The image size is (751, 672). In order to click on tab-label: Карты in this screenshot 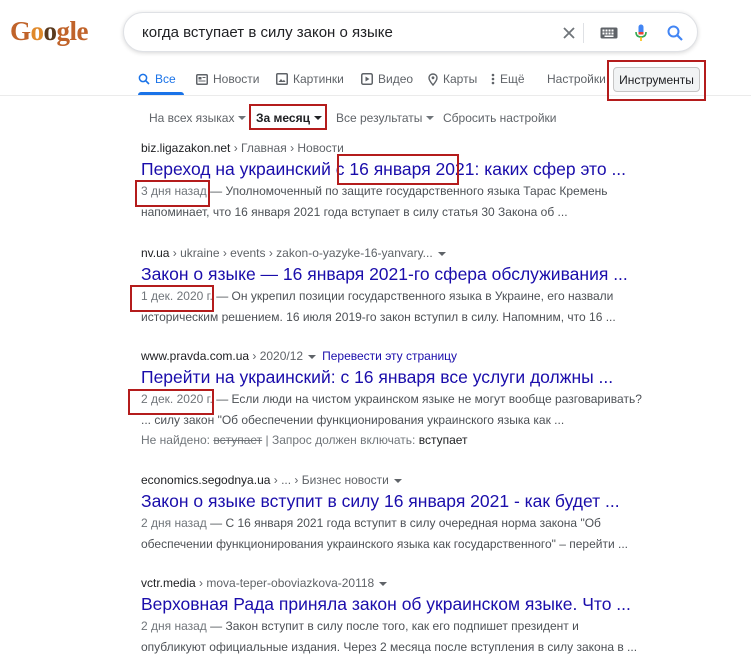, I will do `click(460, 79)`.